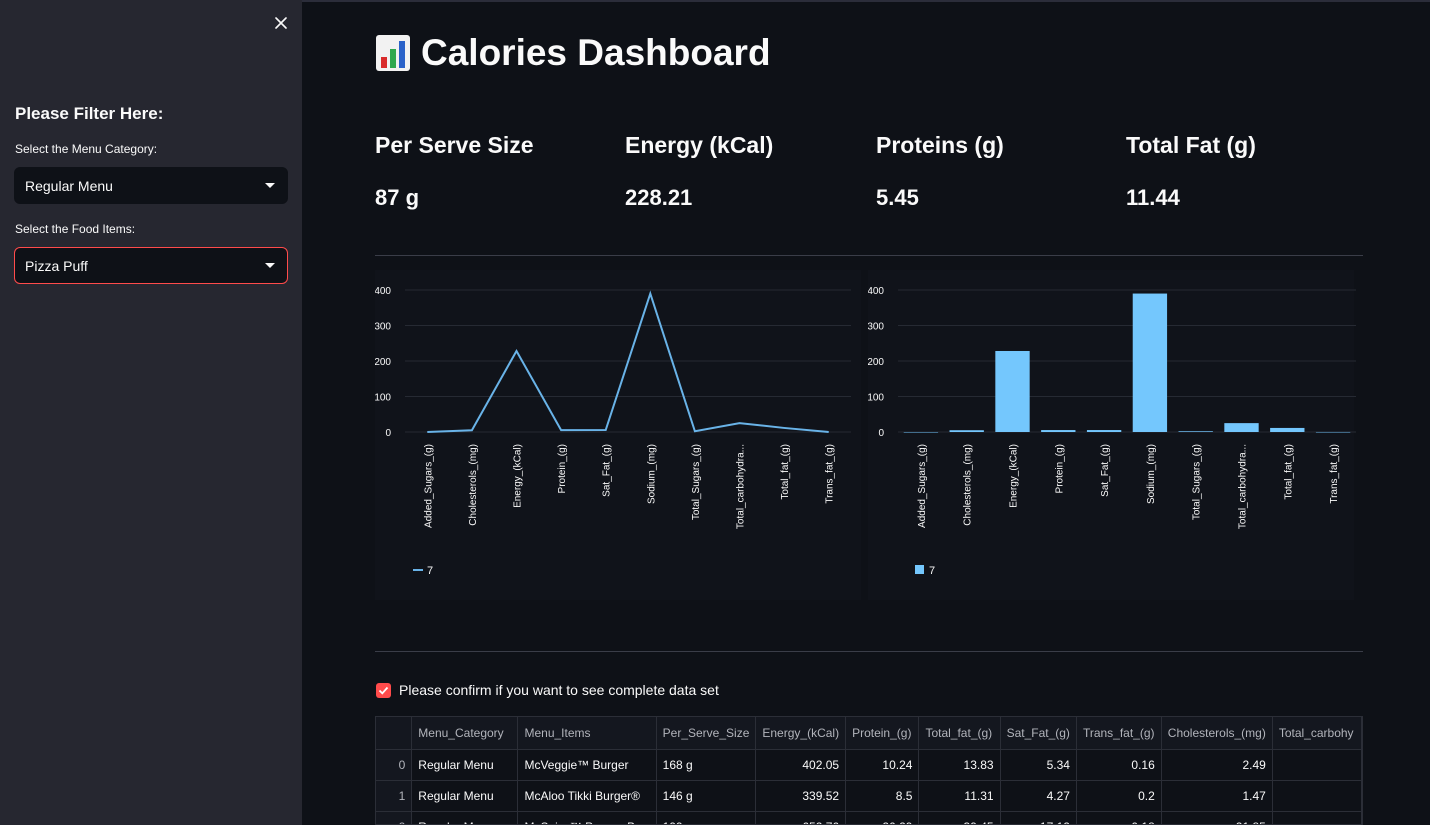 The width and height of the screenshot is (1430, 825). I want to click on table-cell: 339.52, so click(801, 796).